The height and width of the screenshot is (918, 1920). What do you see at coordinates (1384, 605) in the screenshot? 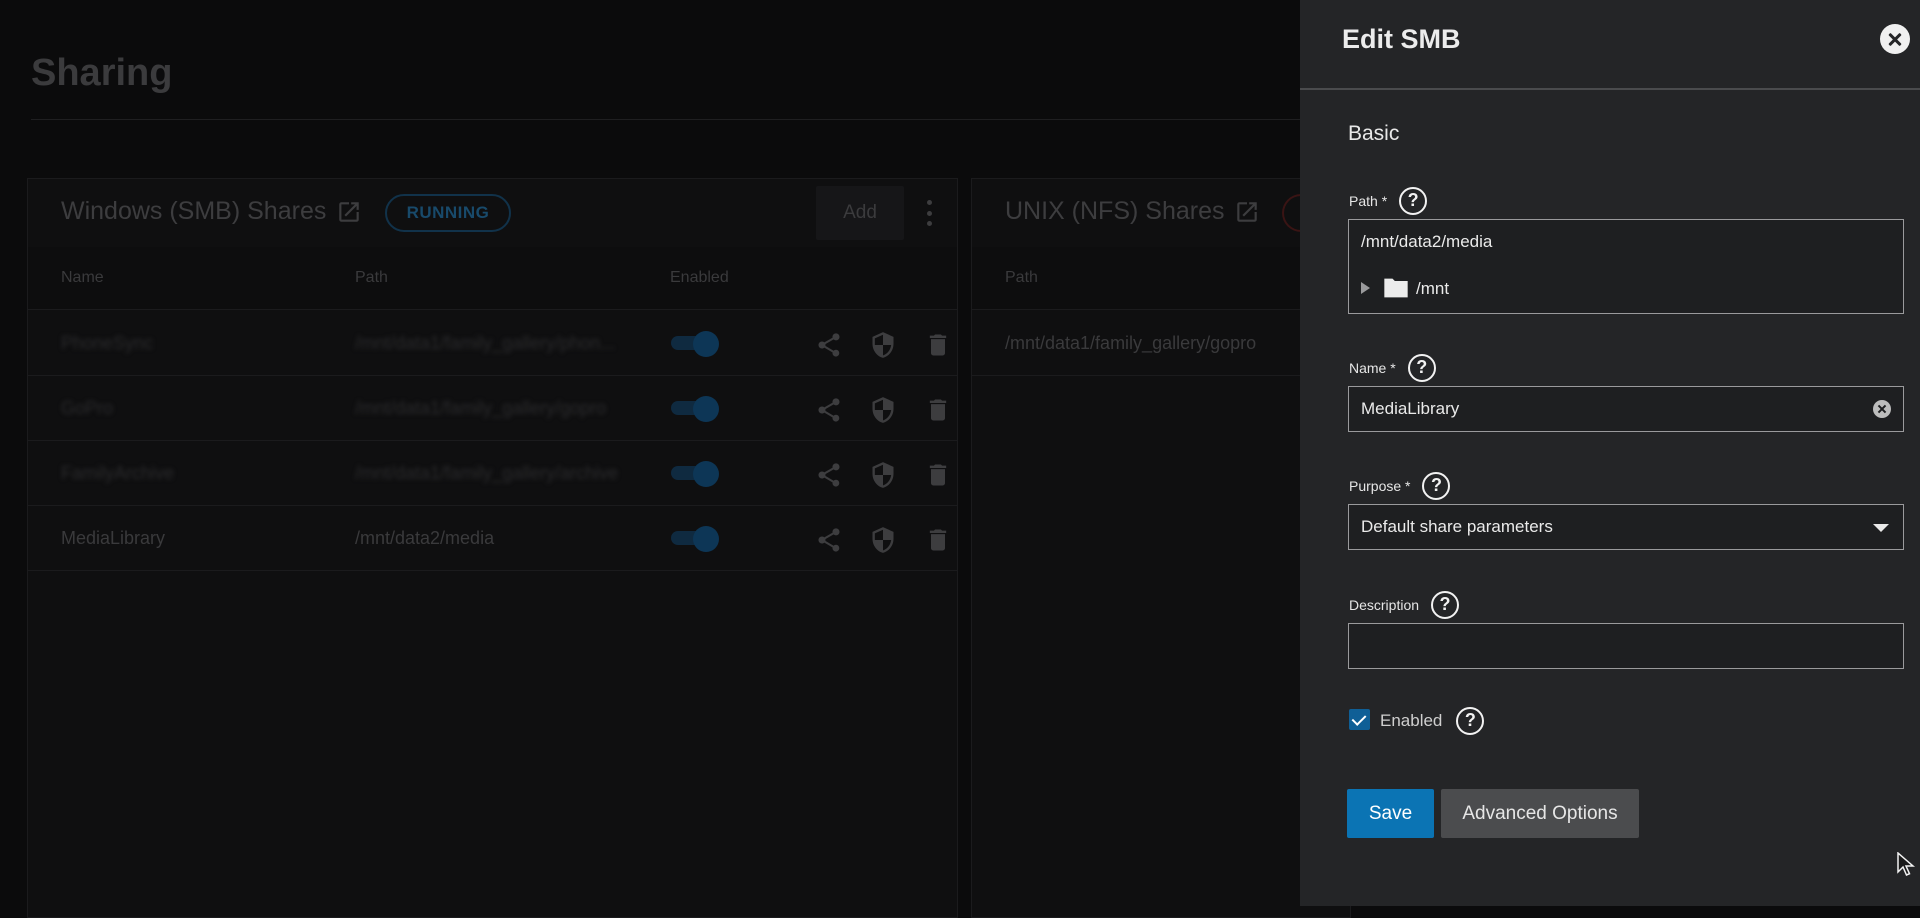
I see `description-label: Description` at bounding box center [1384, 605].